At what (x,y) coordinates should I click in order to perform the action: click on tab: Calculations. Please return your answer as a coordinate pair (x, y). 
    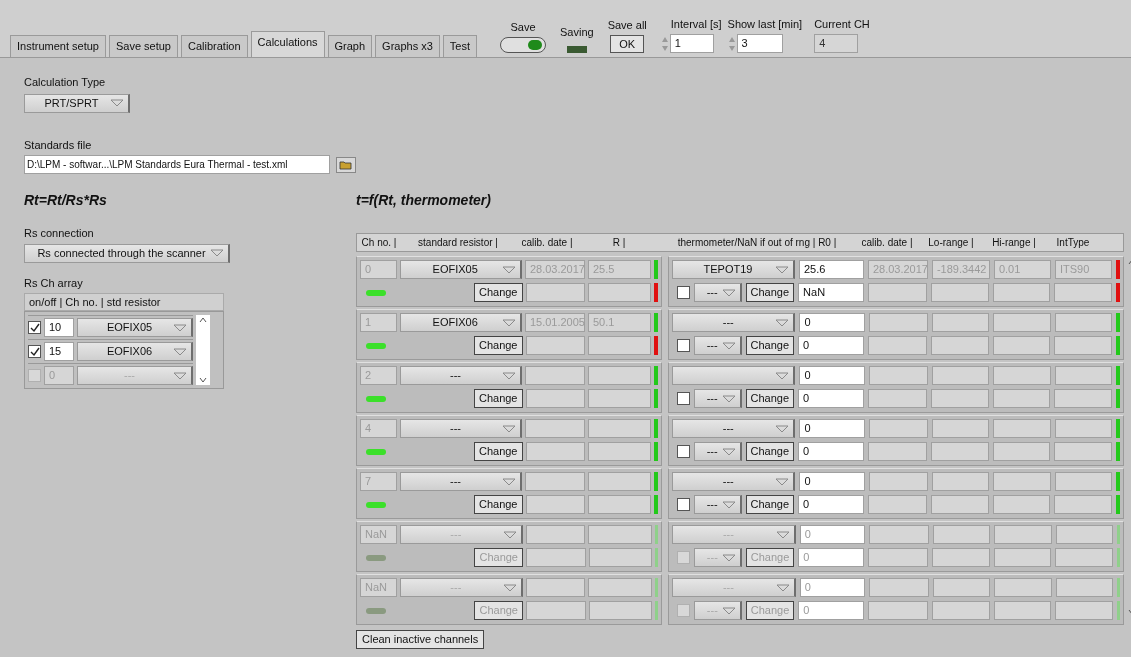
    Looking at the image, I should click on (287, 44).